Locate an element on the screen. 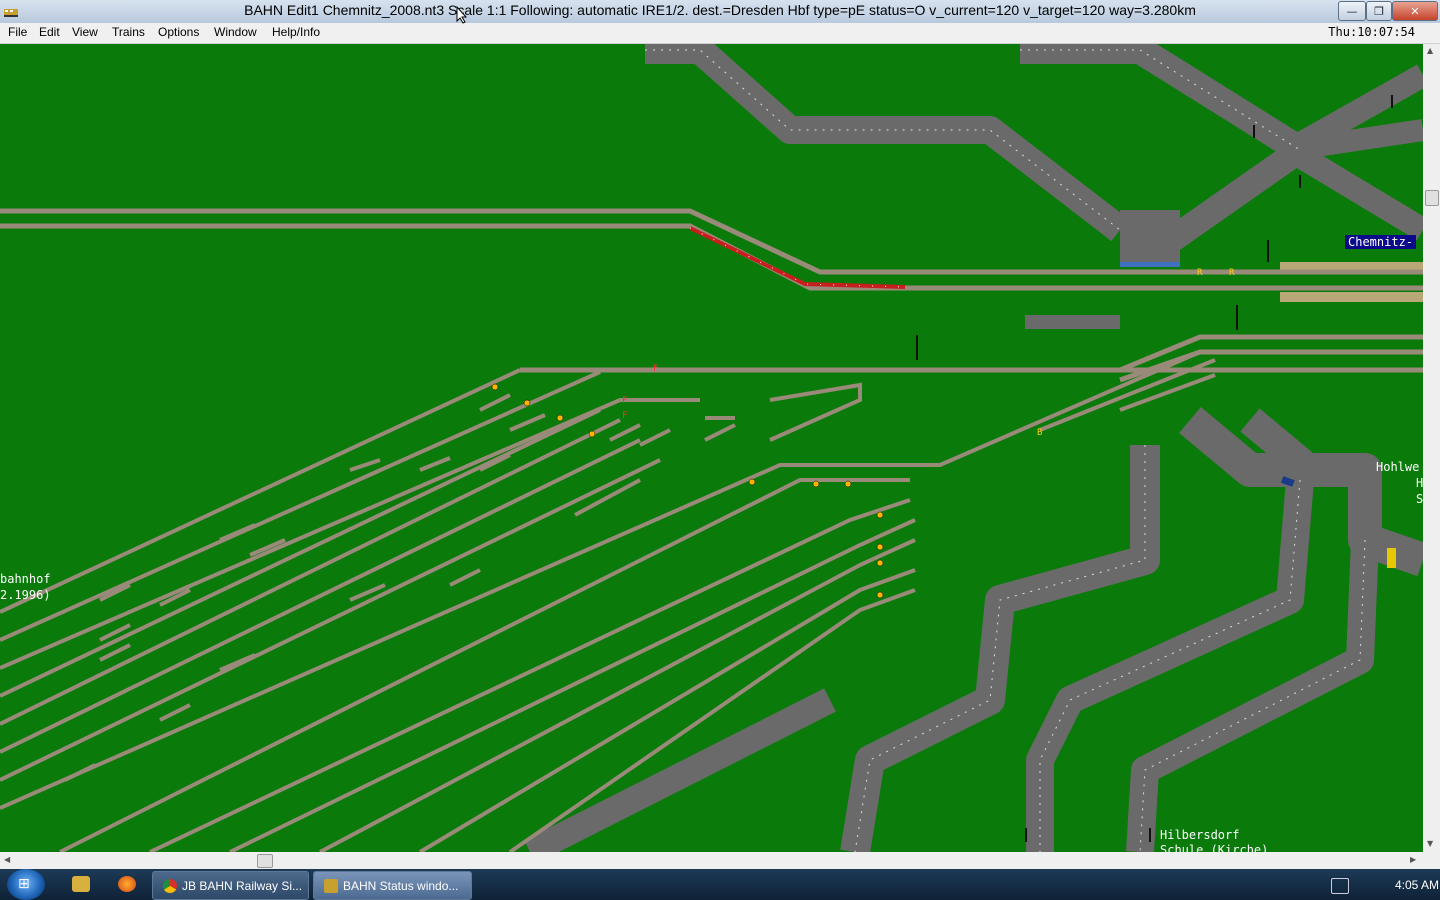 The width and height of the screenshot is (1440, 900). folder-icon is located at coordinates (81, 884).